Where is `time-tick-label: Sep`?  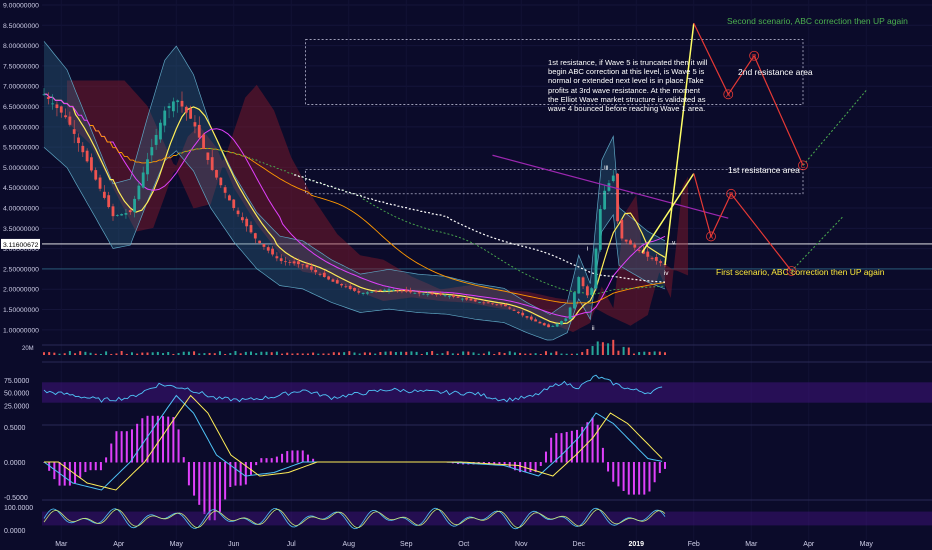
time-tick-label: Sep is located at coordinates (406, 544).